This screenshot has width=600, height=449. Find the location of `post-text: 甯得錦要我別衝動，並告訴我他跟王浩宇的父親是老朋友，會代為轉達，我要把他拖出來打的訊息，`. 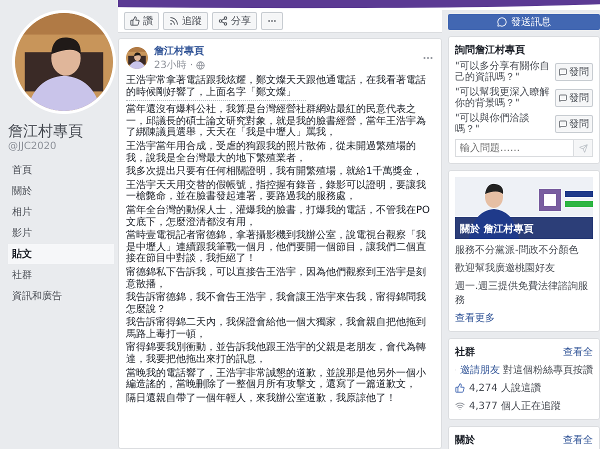

post-text: 甯得錦要我別衝動，並告訴我他跟王浩宇的父親是老朋友，會代為轉達，我要把他拖出來打的訊息， is located at coordinates (276, 354).